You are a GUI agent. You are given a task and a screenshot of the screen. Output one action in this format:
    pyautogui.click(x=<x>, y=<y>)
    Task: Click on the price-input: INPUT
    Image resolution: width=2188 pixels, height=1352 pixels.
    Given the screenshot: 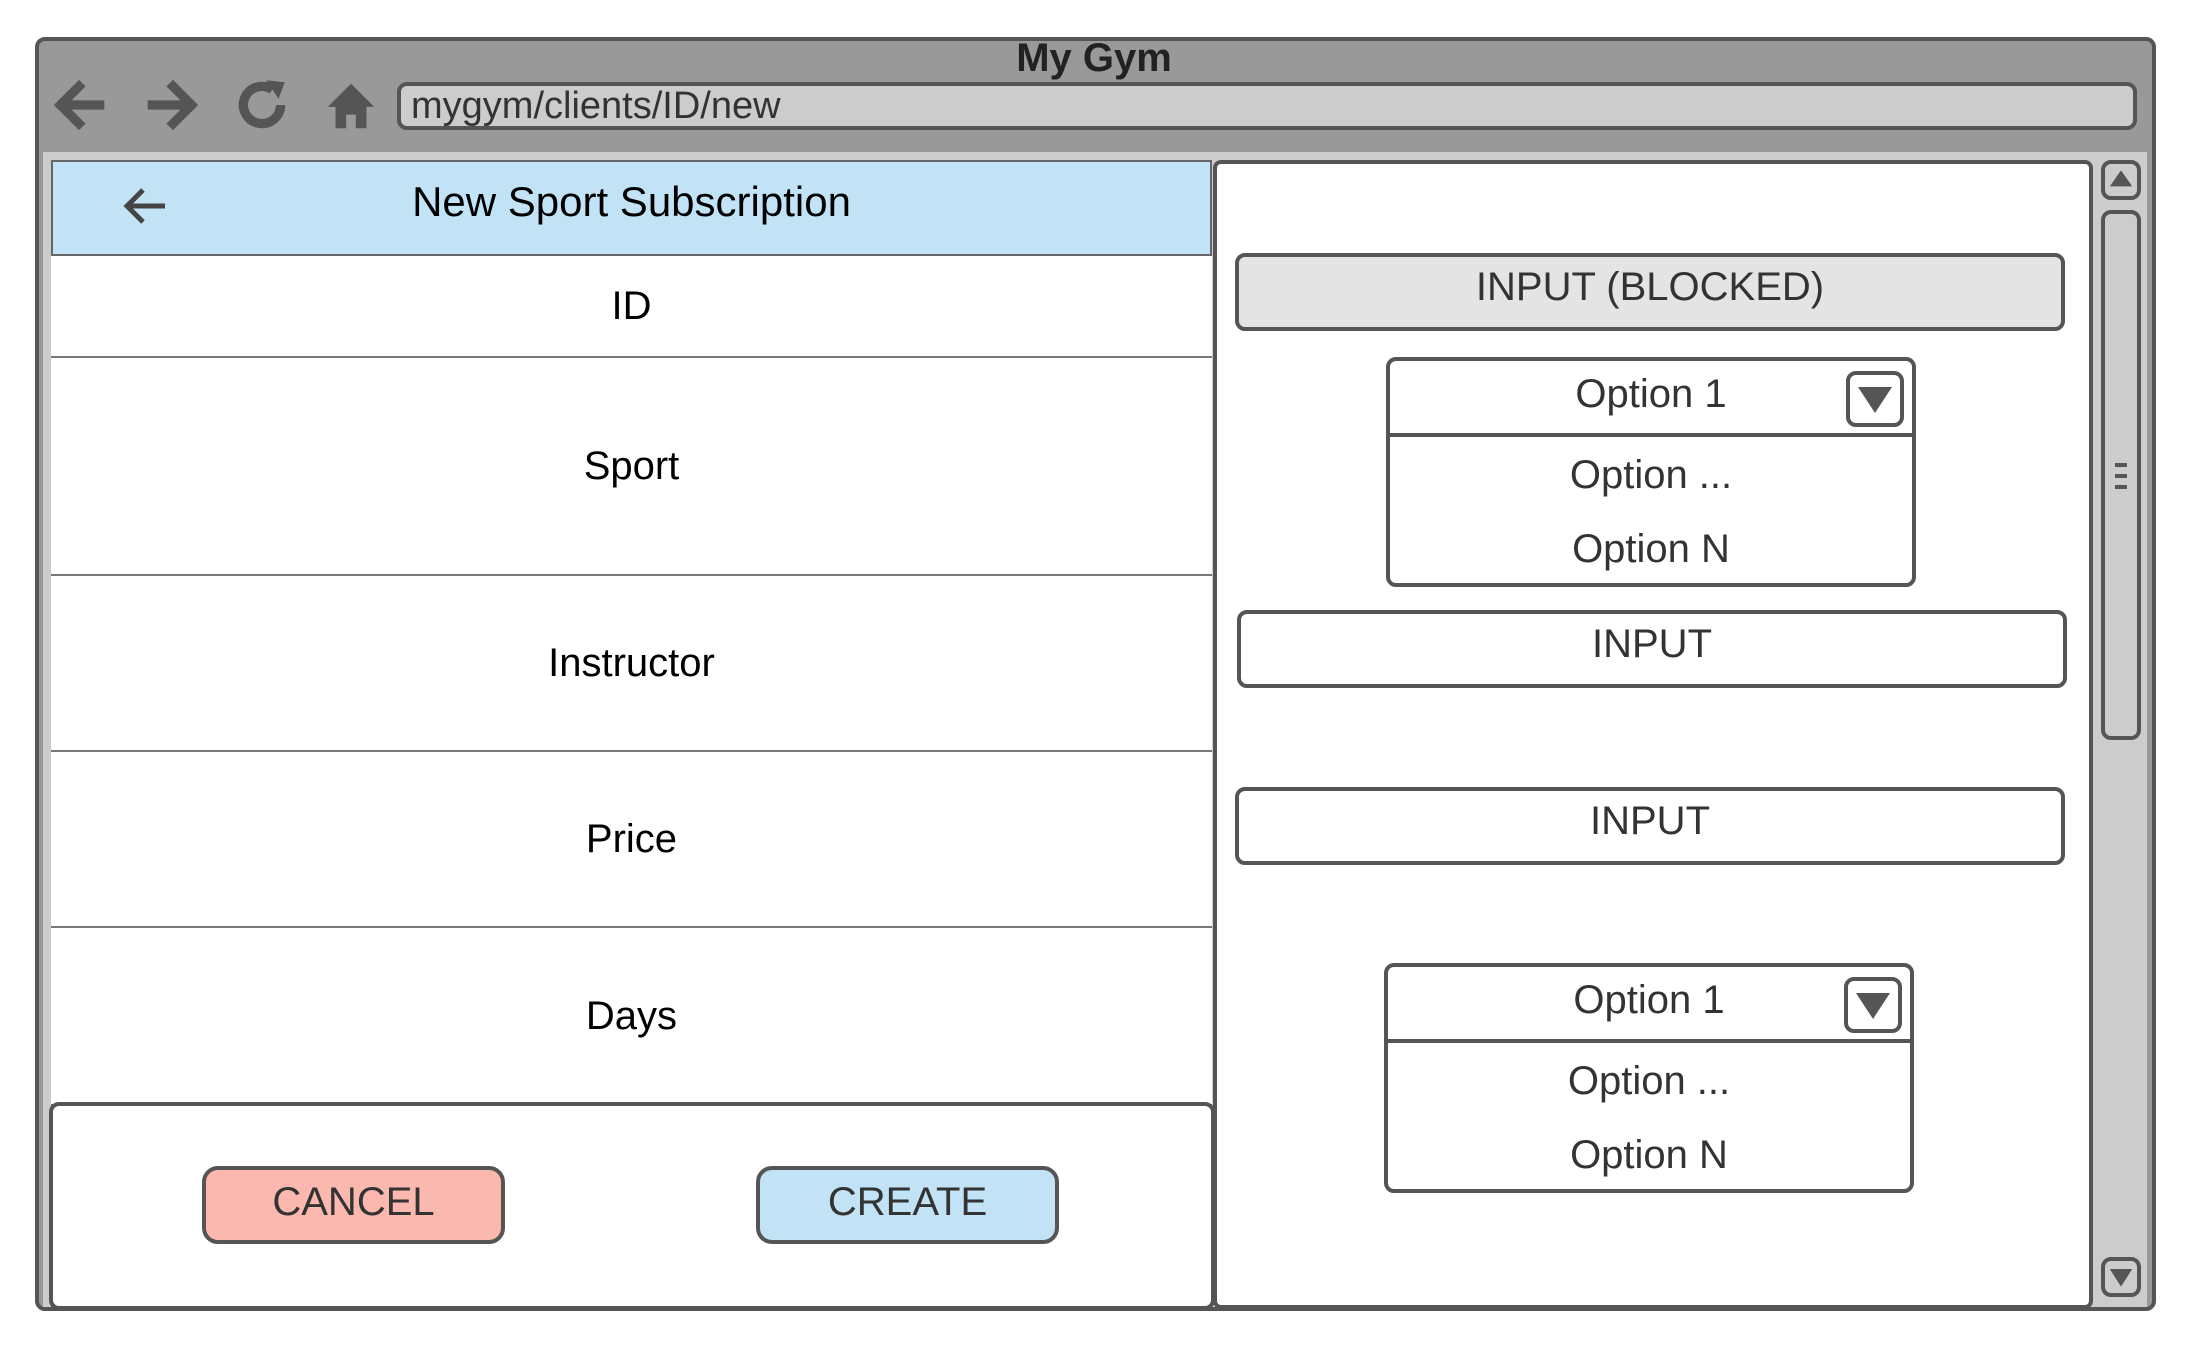 What is the action you would take?
    pyautogui.click(x=1650, y=826)
    